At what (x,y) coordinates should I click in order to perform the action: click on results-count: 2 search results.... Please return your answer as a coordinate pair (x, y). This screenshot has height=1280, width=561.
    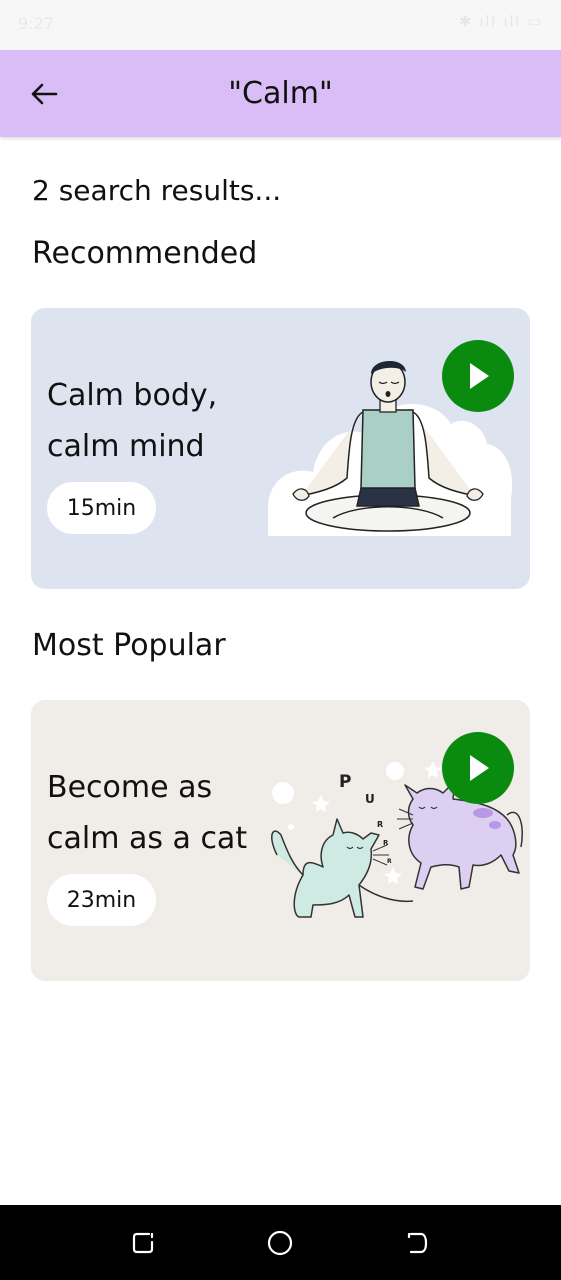
    Looking at the image, I should click on (157, 190).